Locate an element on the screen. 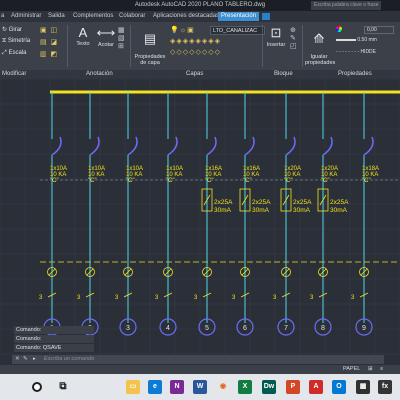  girar-tool: ↻ Girar is located at coordinates (12, 29).